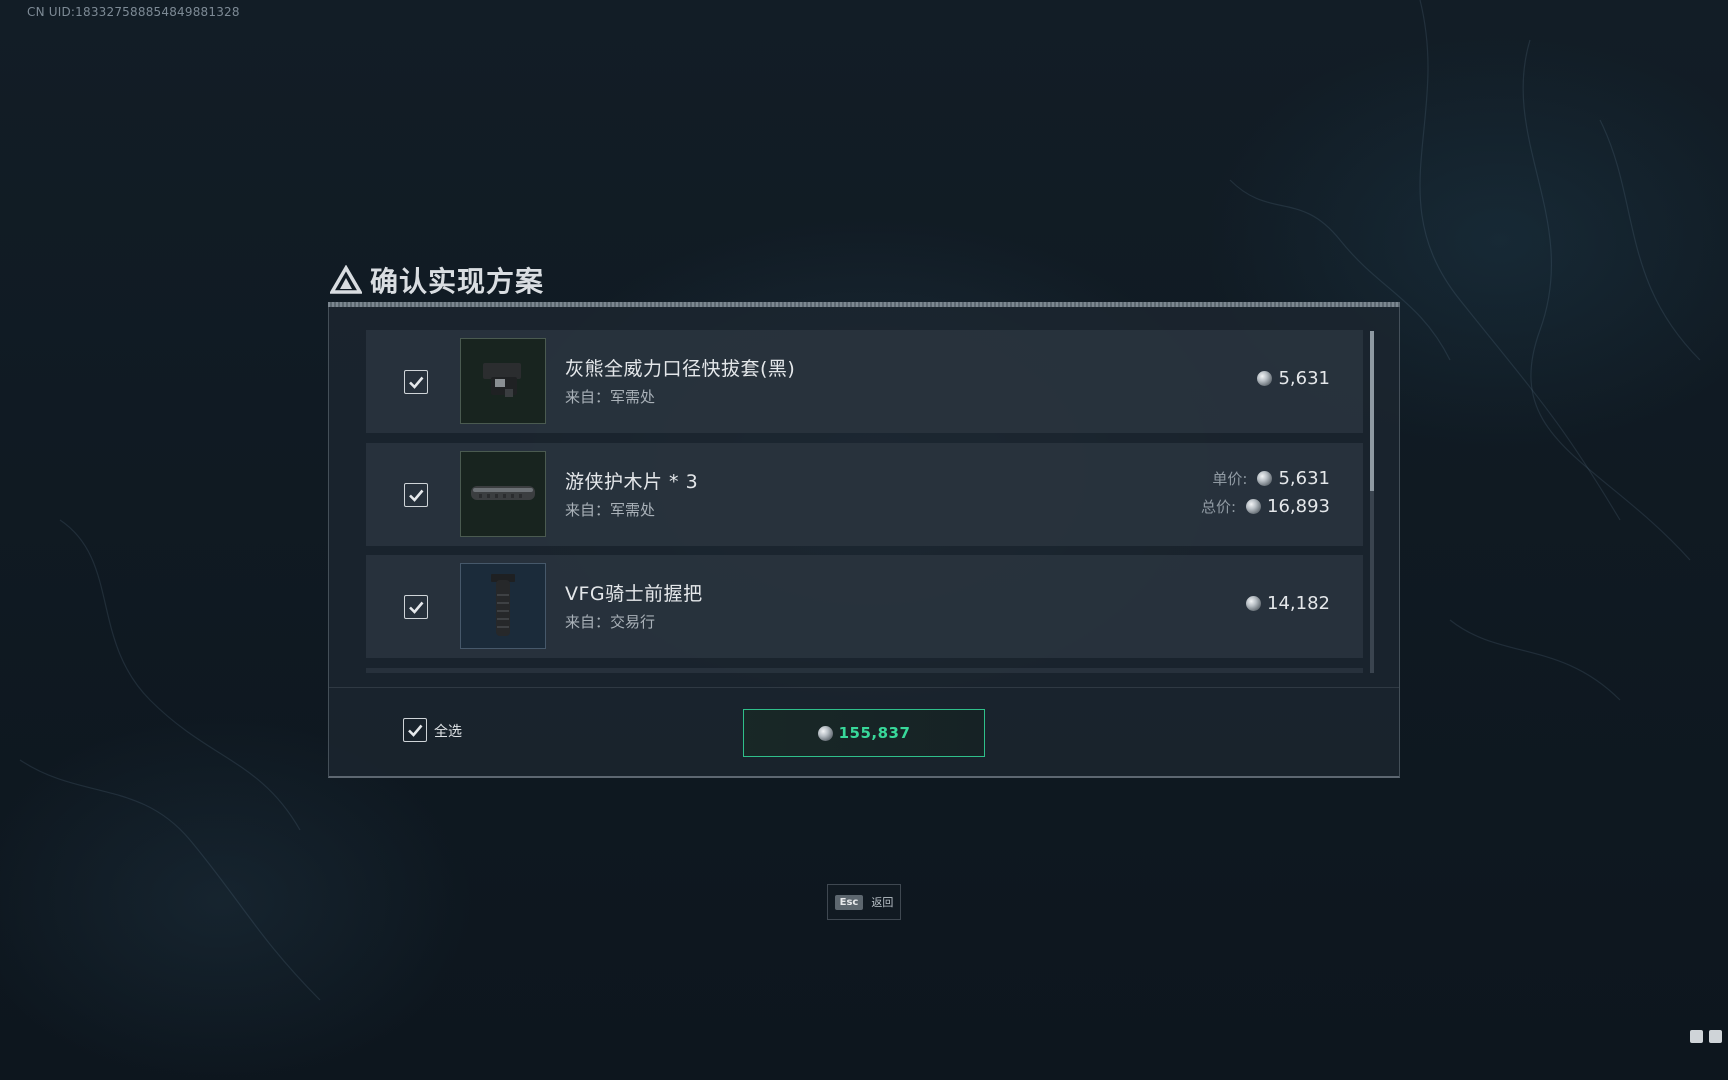 Image resolution: width=1728 pixels, height=1080 pixels. Describe the element at coordinates (849, 902) in the screenshot. I see `esc-key-icon: Esc` at that location.